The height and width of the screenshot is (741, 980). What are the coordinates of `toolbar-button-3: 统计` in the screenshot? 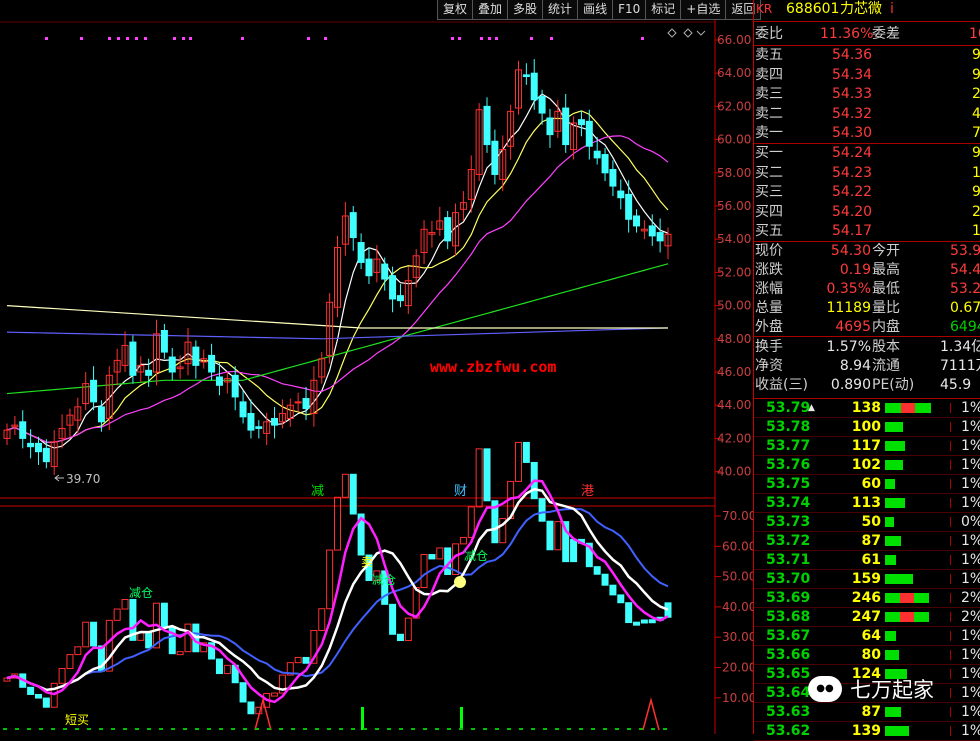 It's located at (561, 10).